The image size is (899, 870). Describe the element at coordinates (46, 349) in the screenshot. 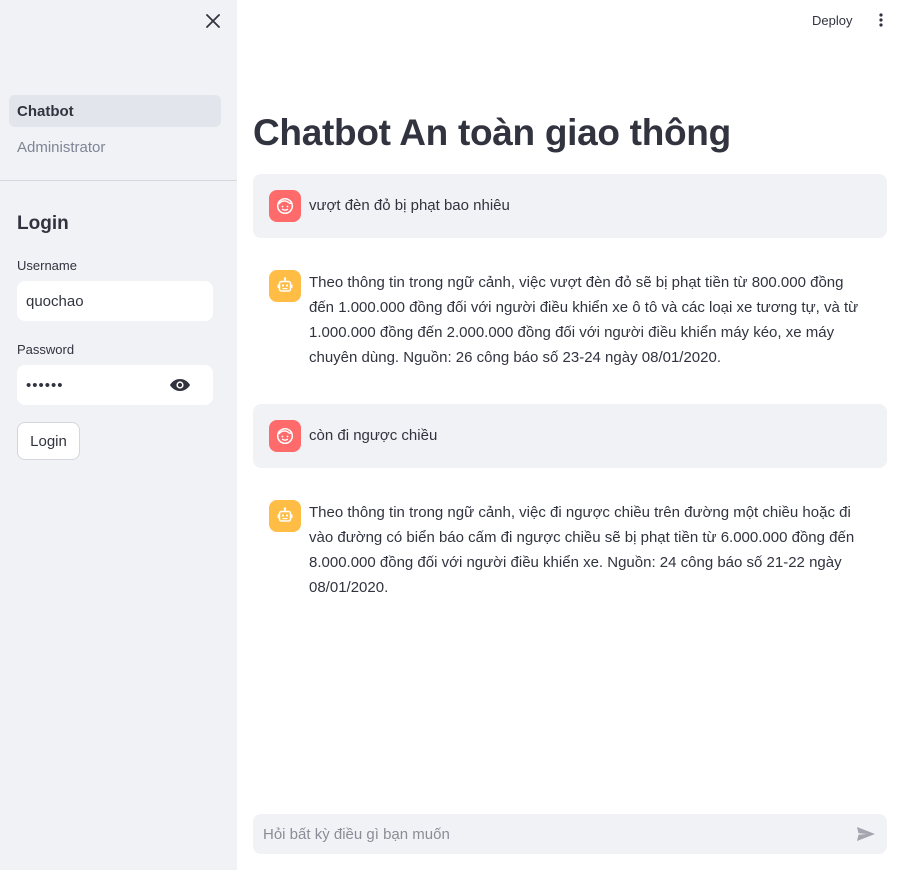

I see `password-label: Password` at that location.